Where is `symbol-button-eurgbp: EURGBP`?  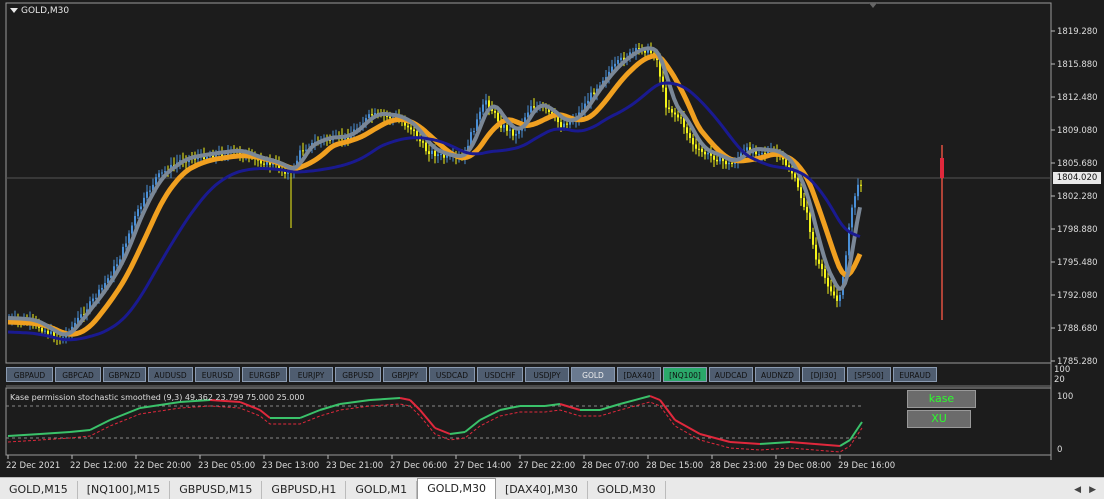
symbol-button-eurgbp: EURGBP is located at coordinates (264, 374).